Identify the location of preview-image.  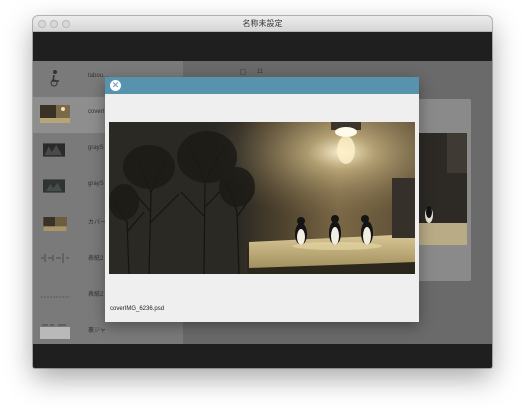
(442, 189).